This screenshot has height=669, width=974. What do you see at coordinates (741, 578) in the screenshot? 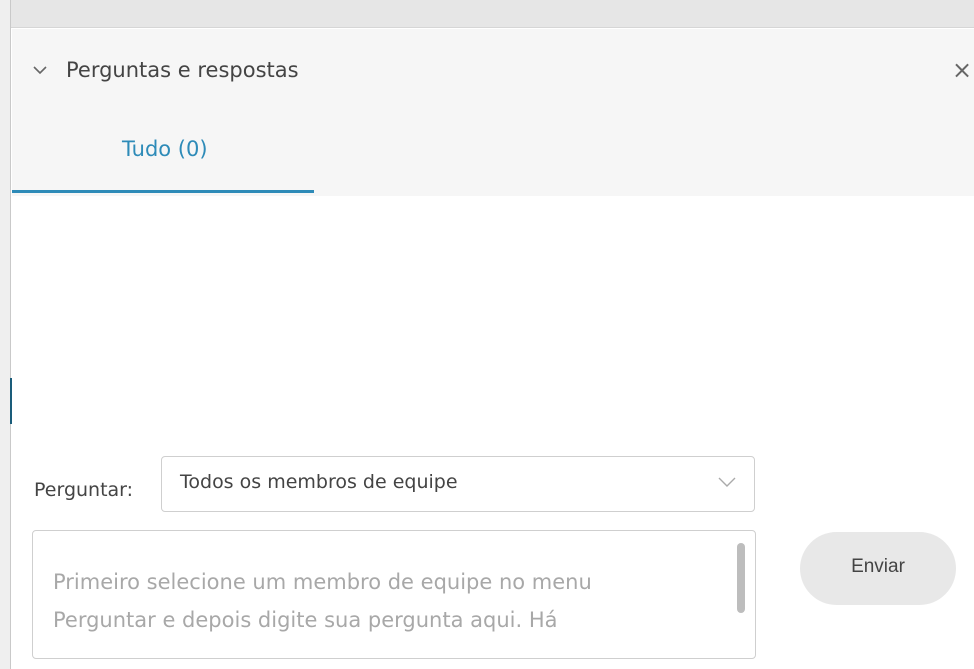
I see `textarea-scrollbar` at bounding box center [741, 578].